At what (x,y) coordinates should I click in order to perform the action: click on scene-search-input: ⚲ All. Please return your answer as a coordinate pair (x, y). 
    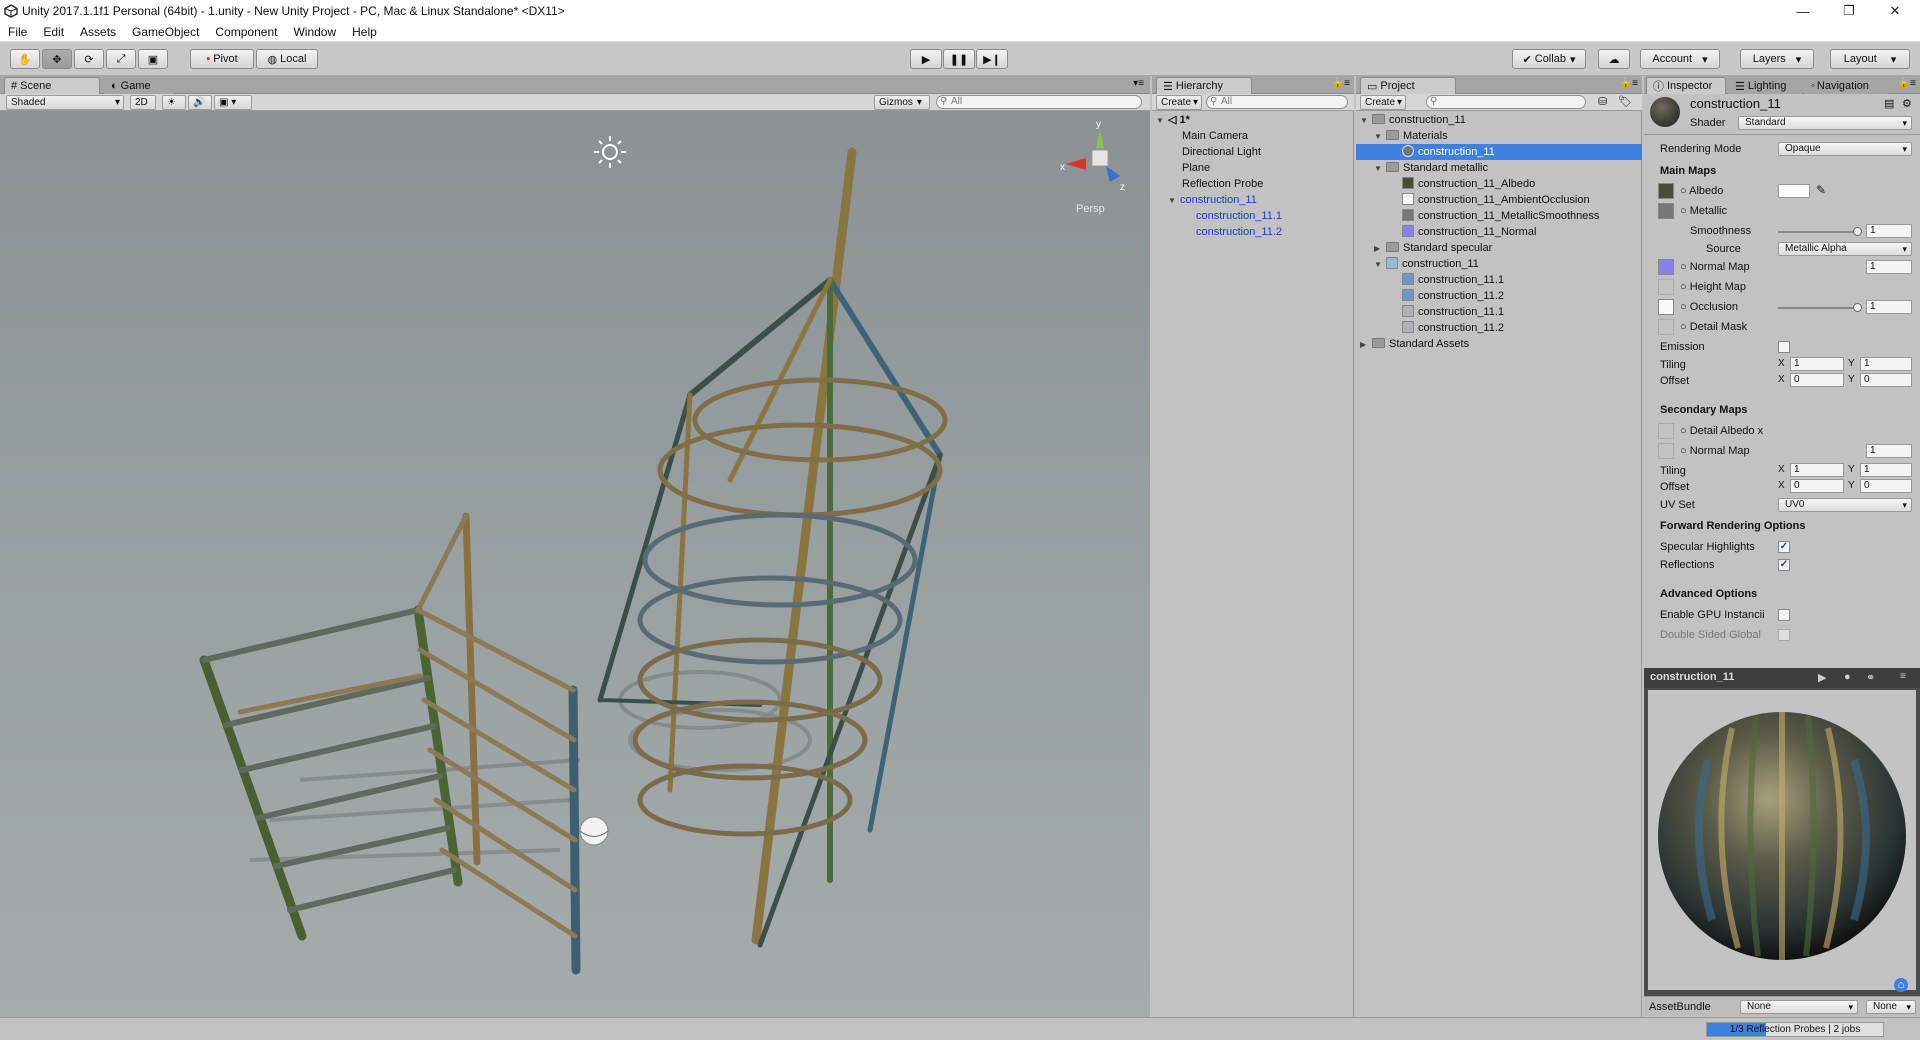
    Looking at the image, I should click on (1039, 102).